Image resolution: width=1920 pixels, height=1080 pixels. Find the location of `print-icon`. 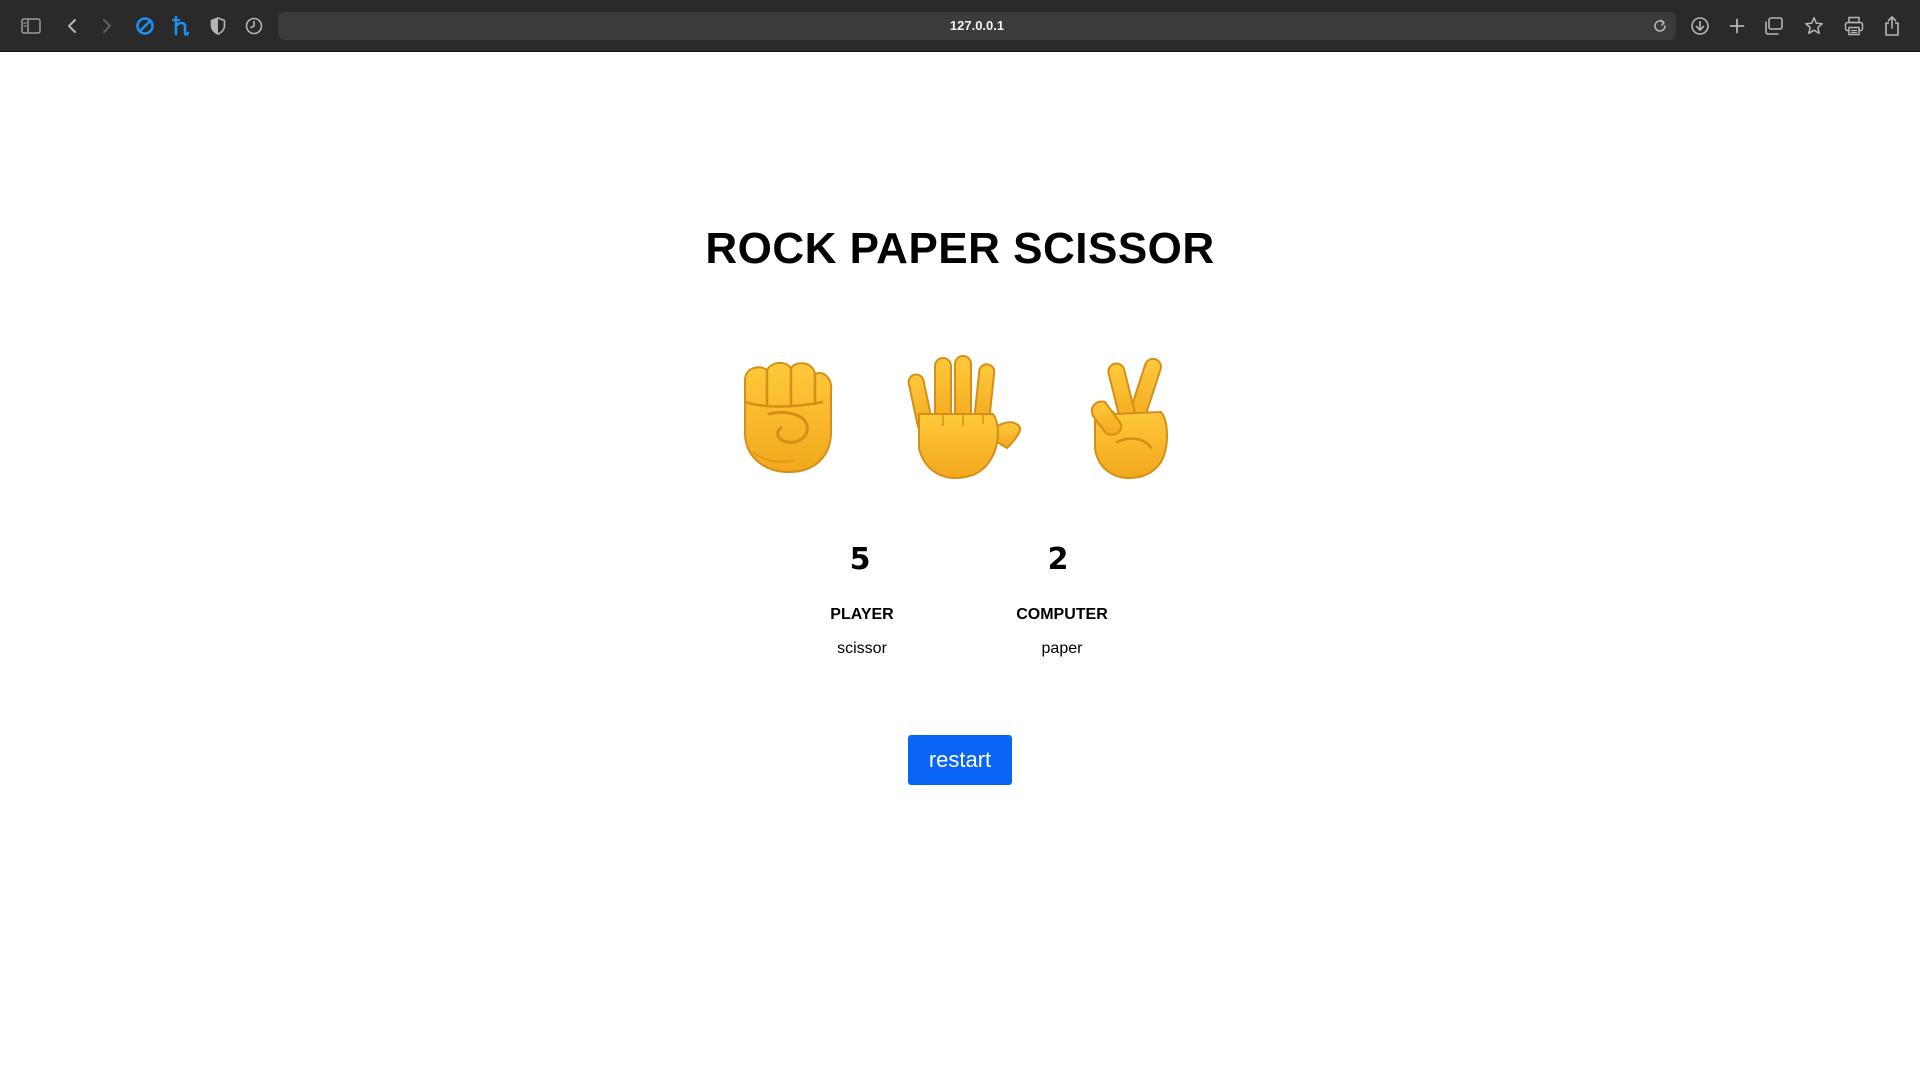

print-icon is located at coordinates (1854, 26).